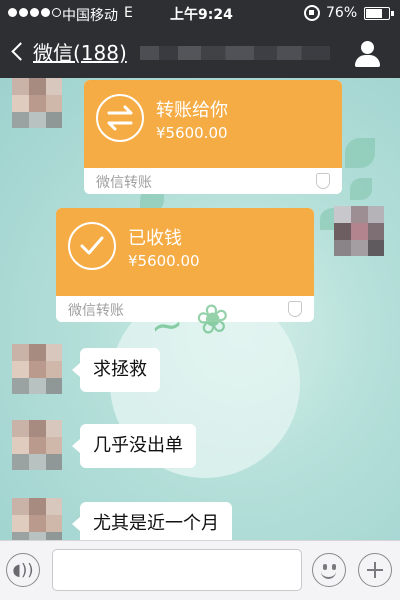  I want to click on transfer-arrows-icon, so click(120, 118).